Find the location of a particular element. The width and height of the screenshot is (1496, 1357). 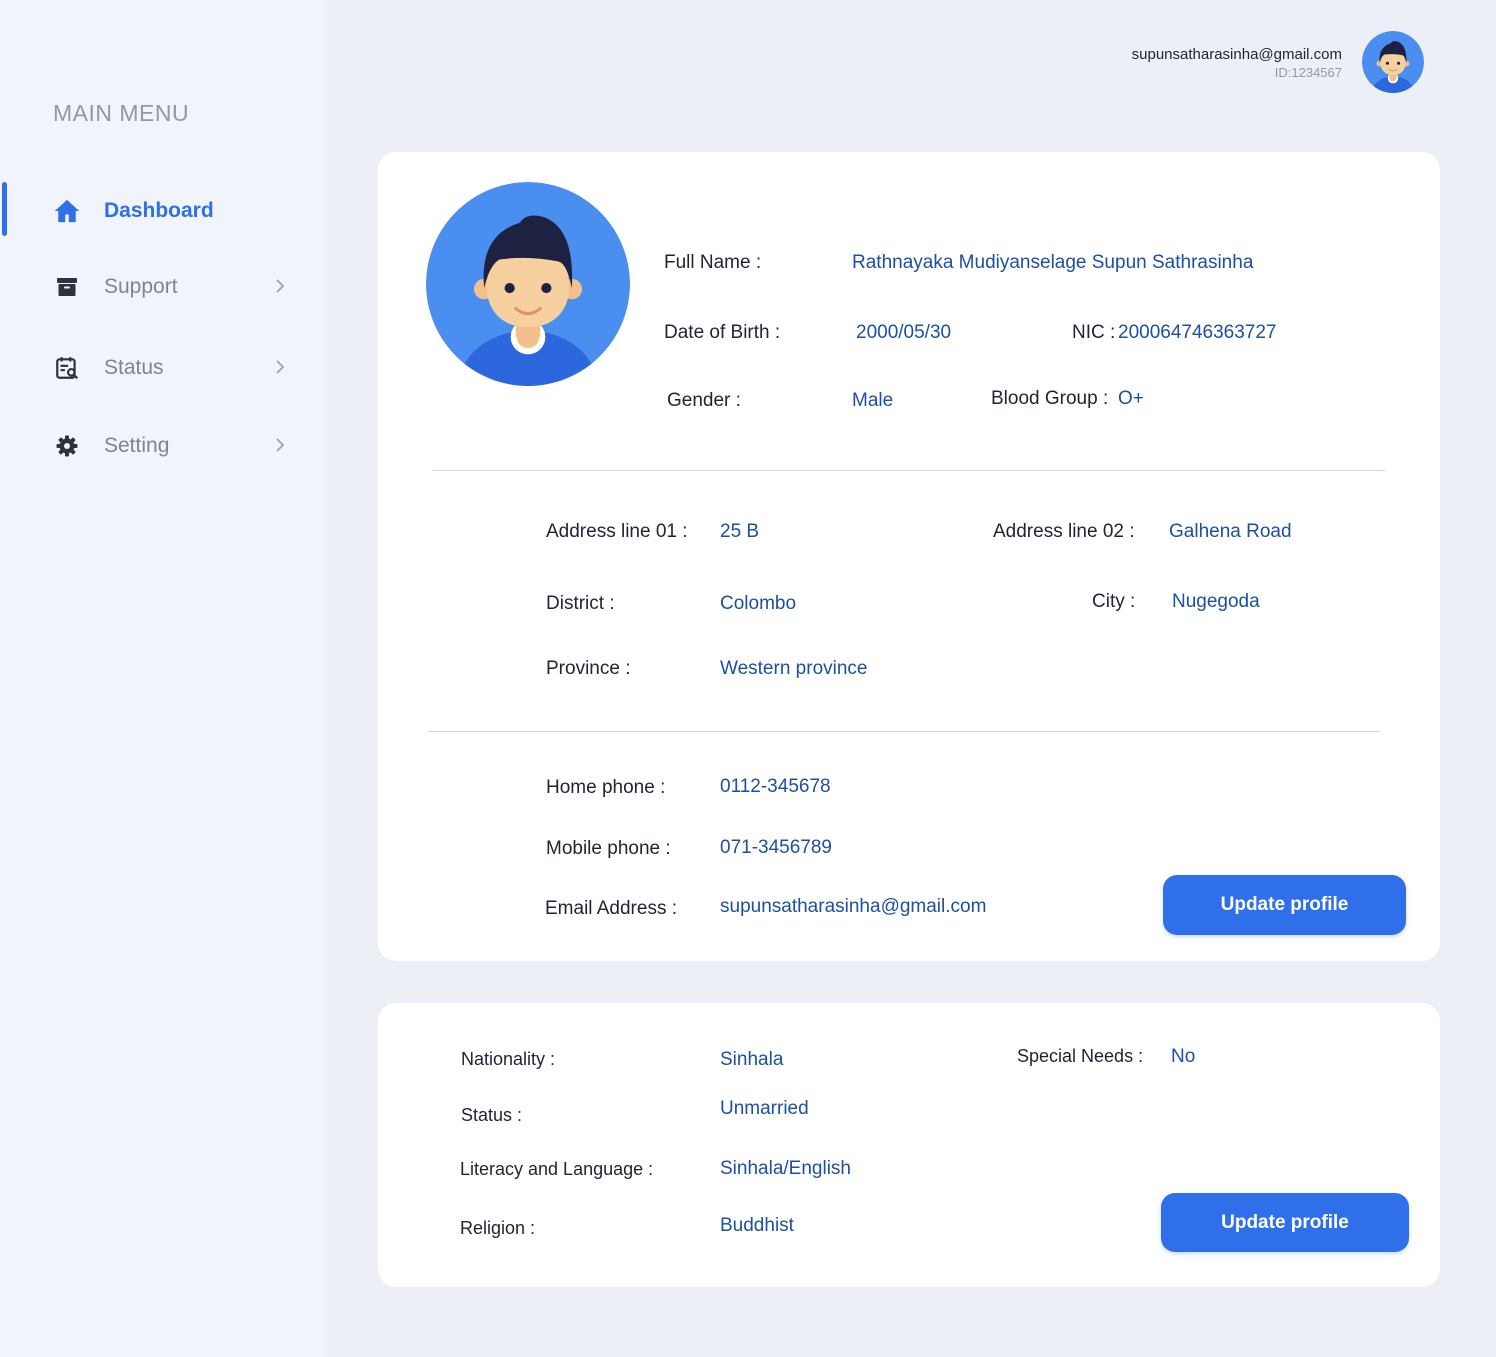

status-label: Status : is located at coordinates (492, 1115).